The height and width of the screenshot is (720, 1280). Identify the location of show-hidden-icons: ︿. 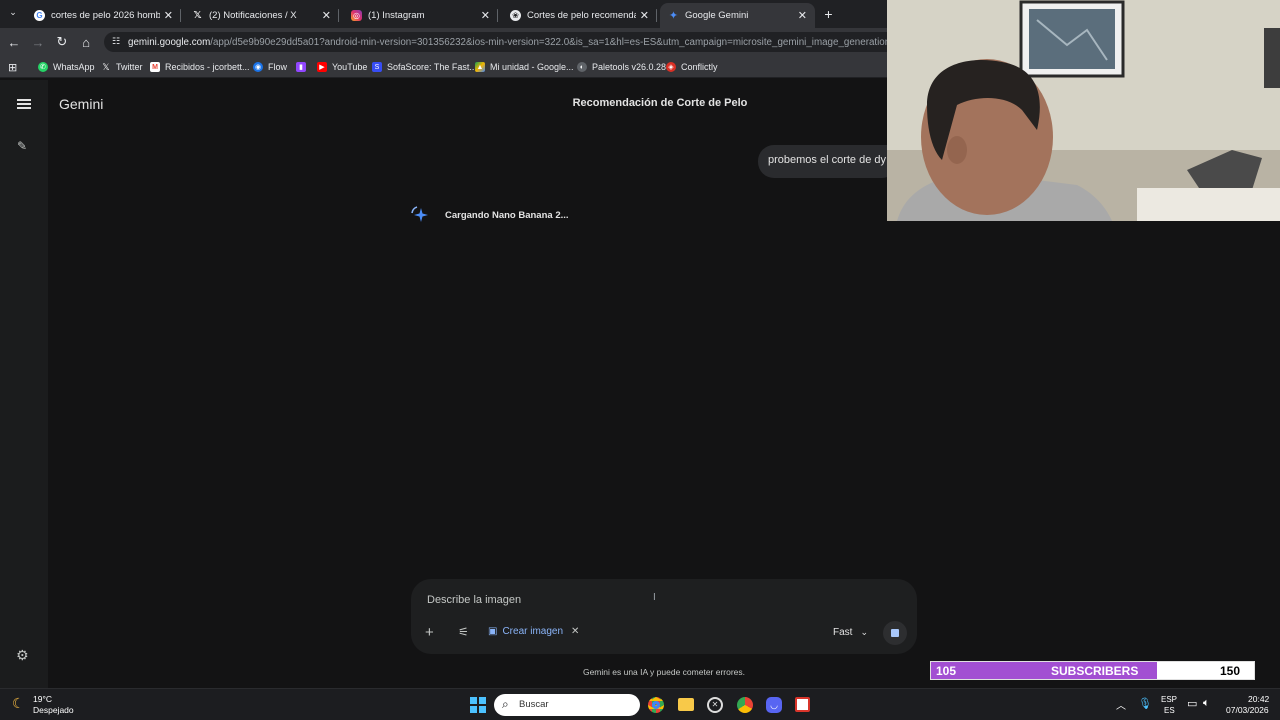
(1121, 704).